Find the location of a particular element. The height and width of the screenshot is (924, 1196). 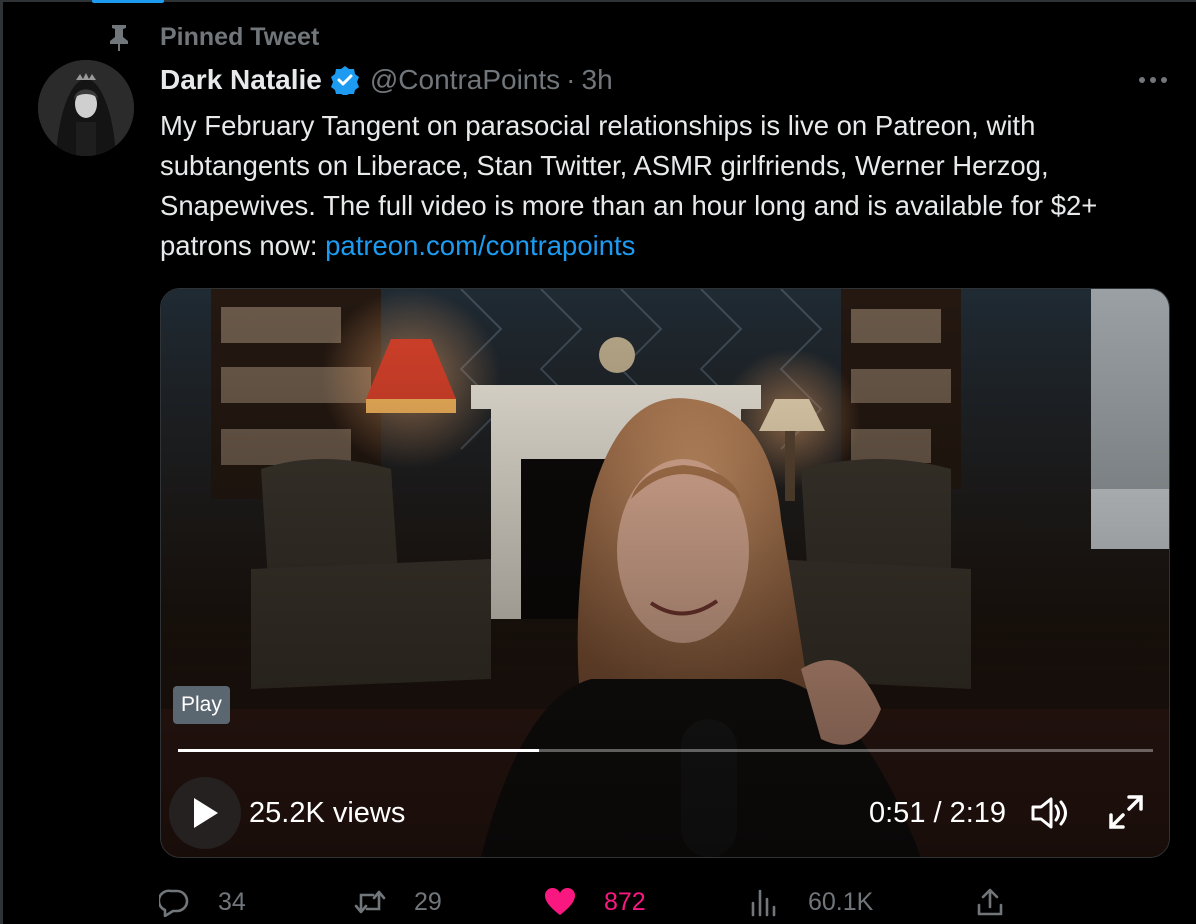

pin-icon is located at coordinates (119, 37).